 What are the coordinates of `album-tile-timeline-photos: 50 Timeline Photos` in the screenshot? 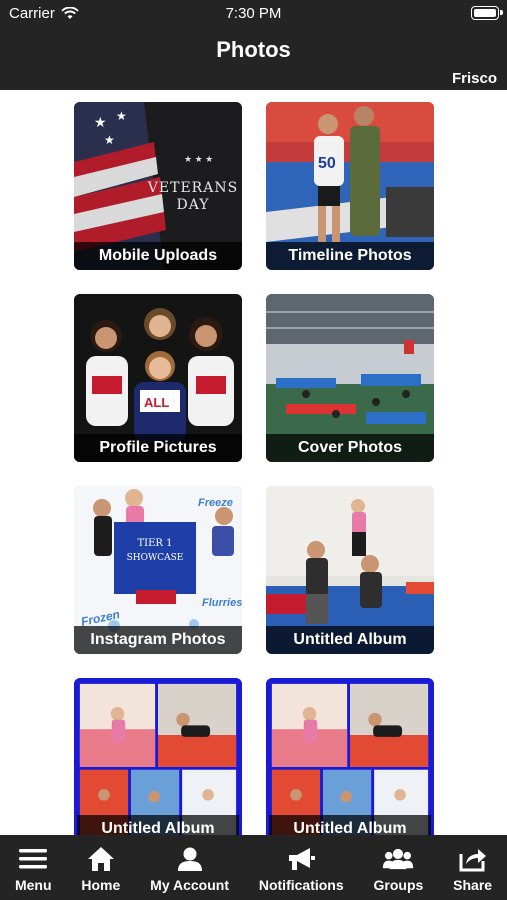 It's located at (350, 186).